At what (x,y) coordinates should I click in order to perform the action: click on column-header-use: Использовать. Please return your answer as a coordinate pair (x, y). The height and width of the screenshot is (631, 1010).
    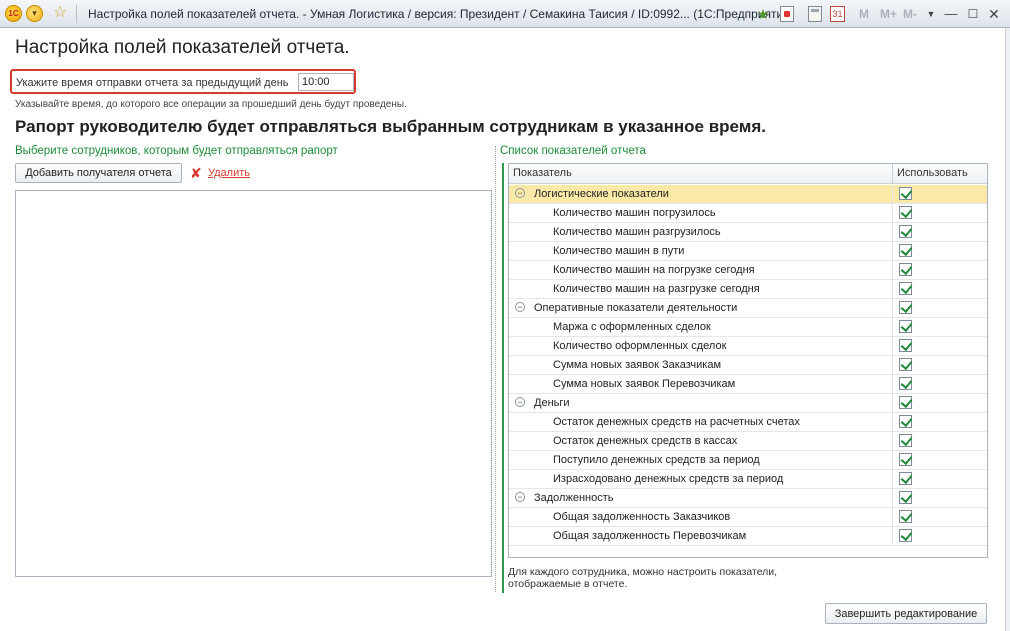
    Looking at the image, I should click on (932, 173).